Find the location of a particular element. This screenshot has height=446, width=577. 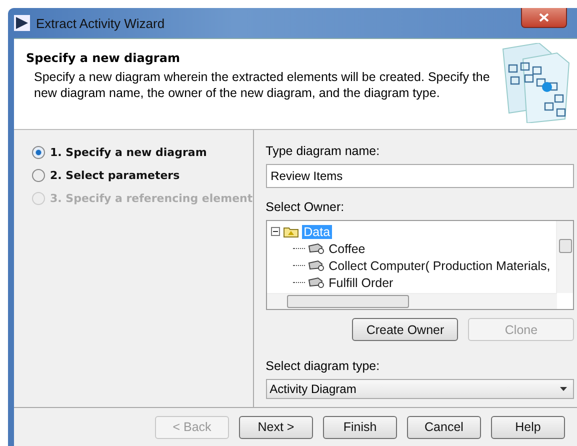

package-folder-icon is located at coordinates (290, 232).